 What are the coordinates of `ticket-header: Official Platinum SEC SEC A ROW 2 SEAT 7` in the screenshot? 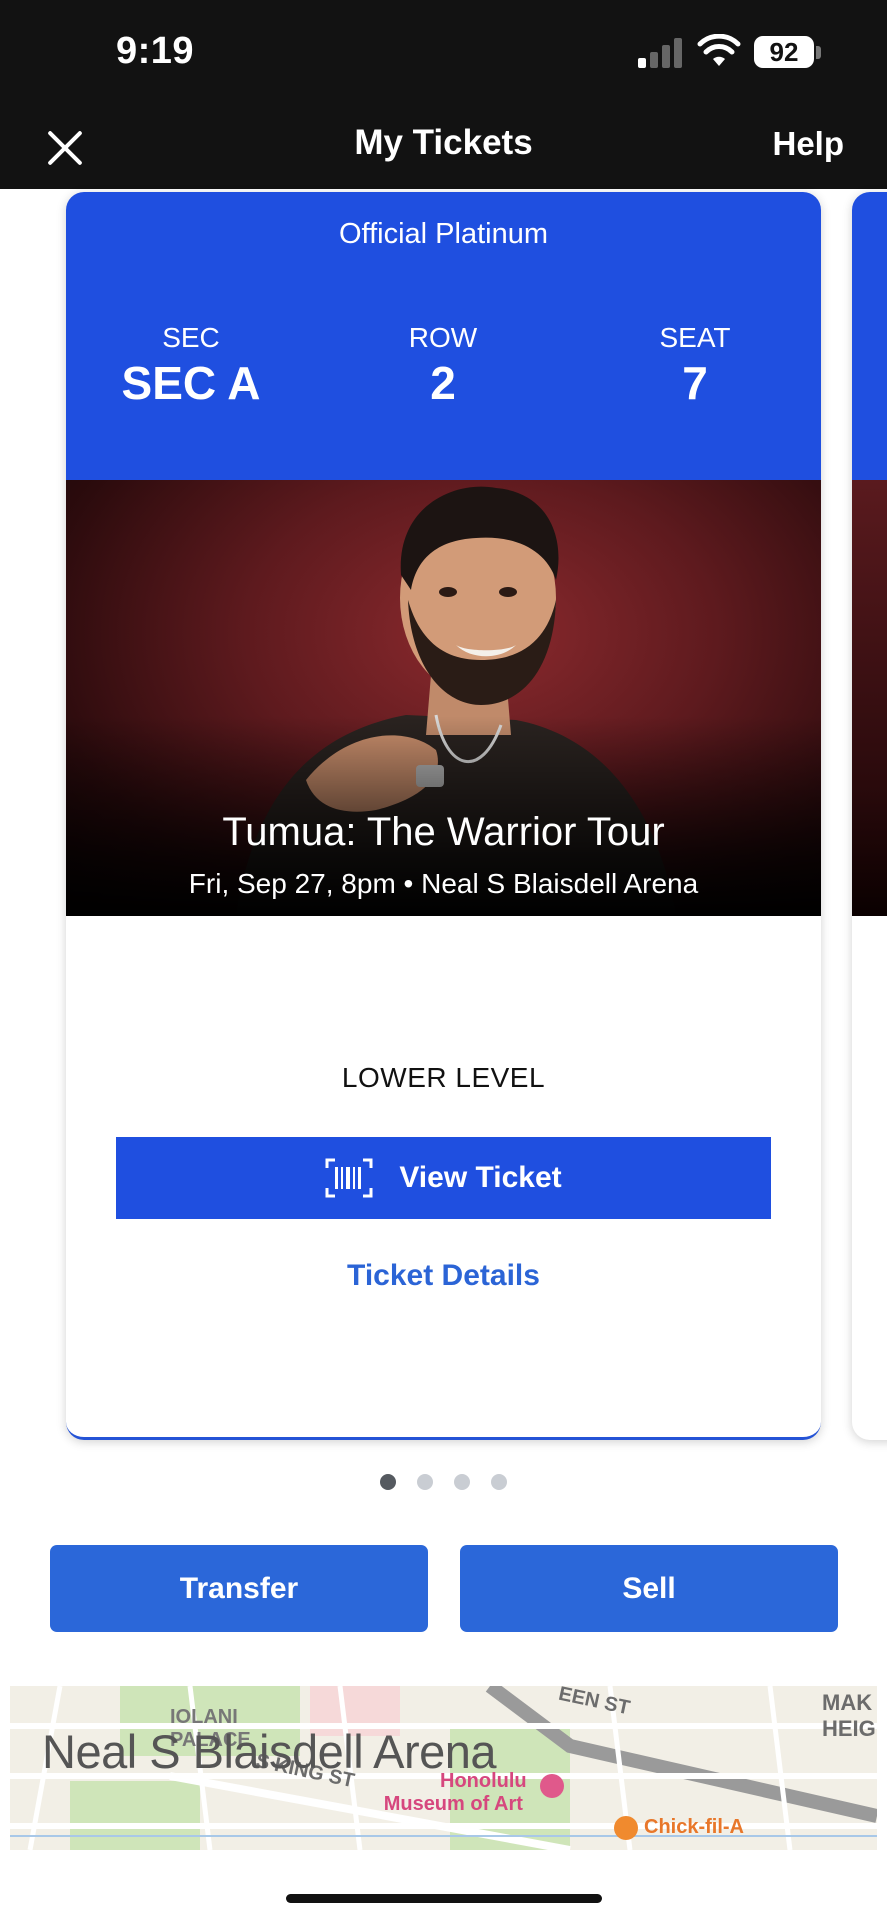 It's located at (443, 336).